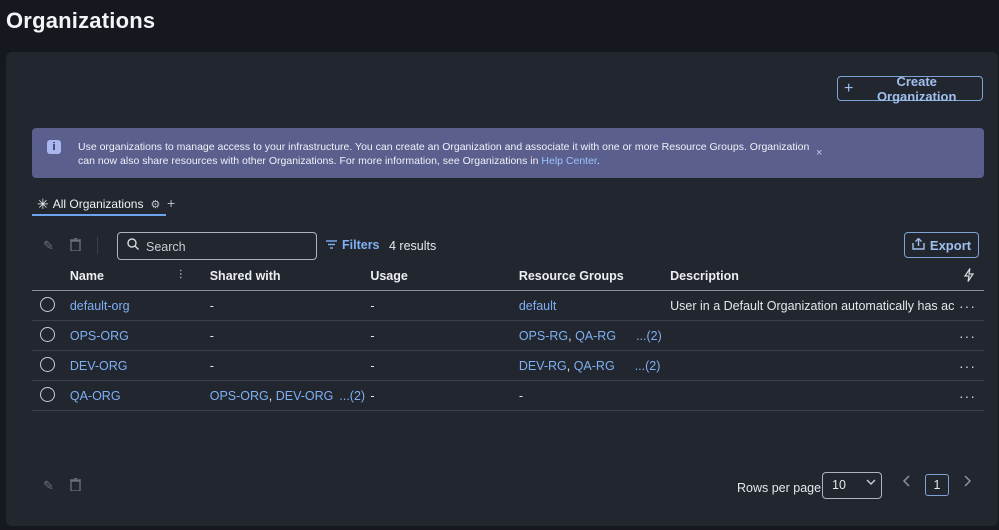 This screenshot has height=530, width=999. Describe the element at coordinates (171, 203) in the screenshot. I see `add-tab-button: +` at that location.